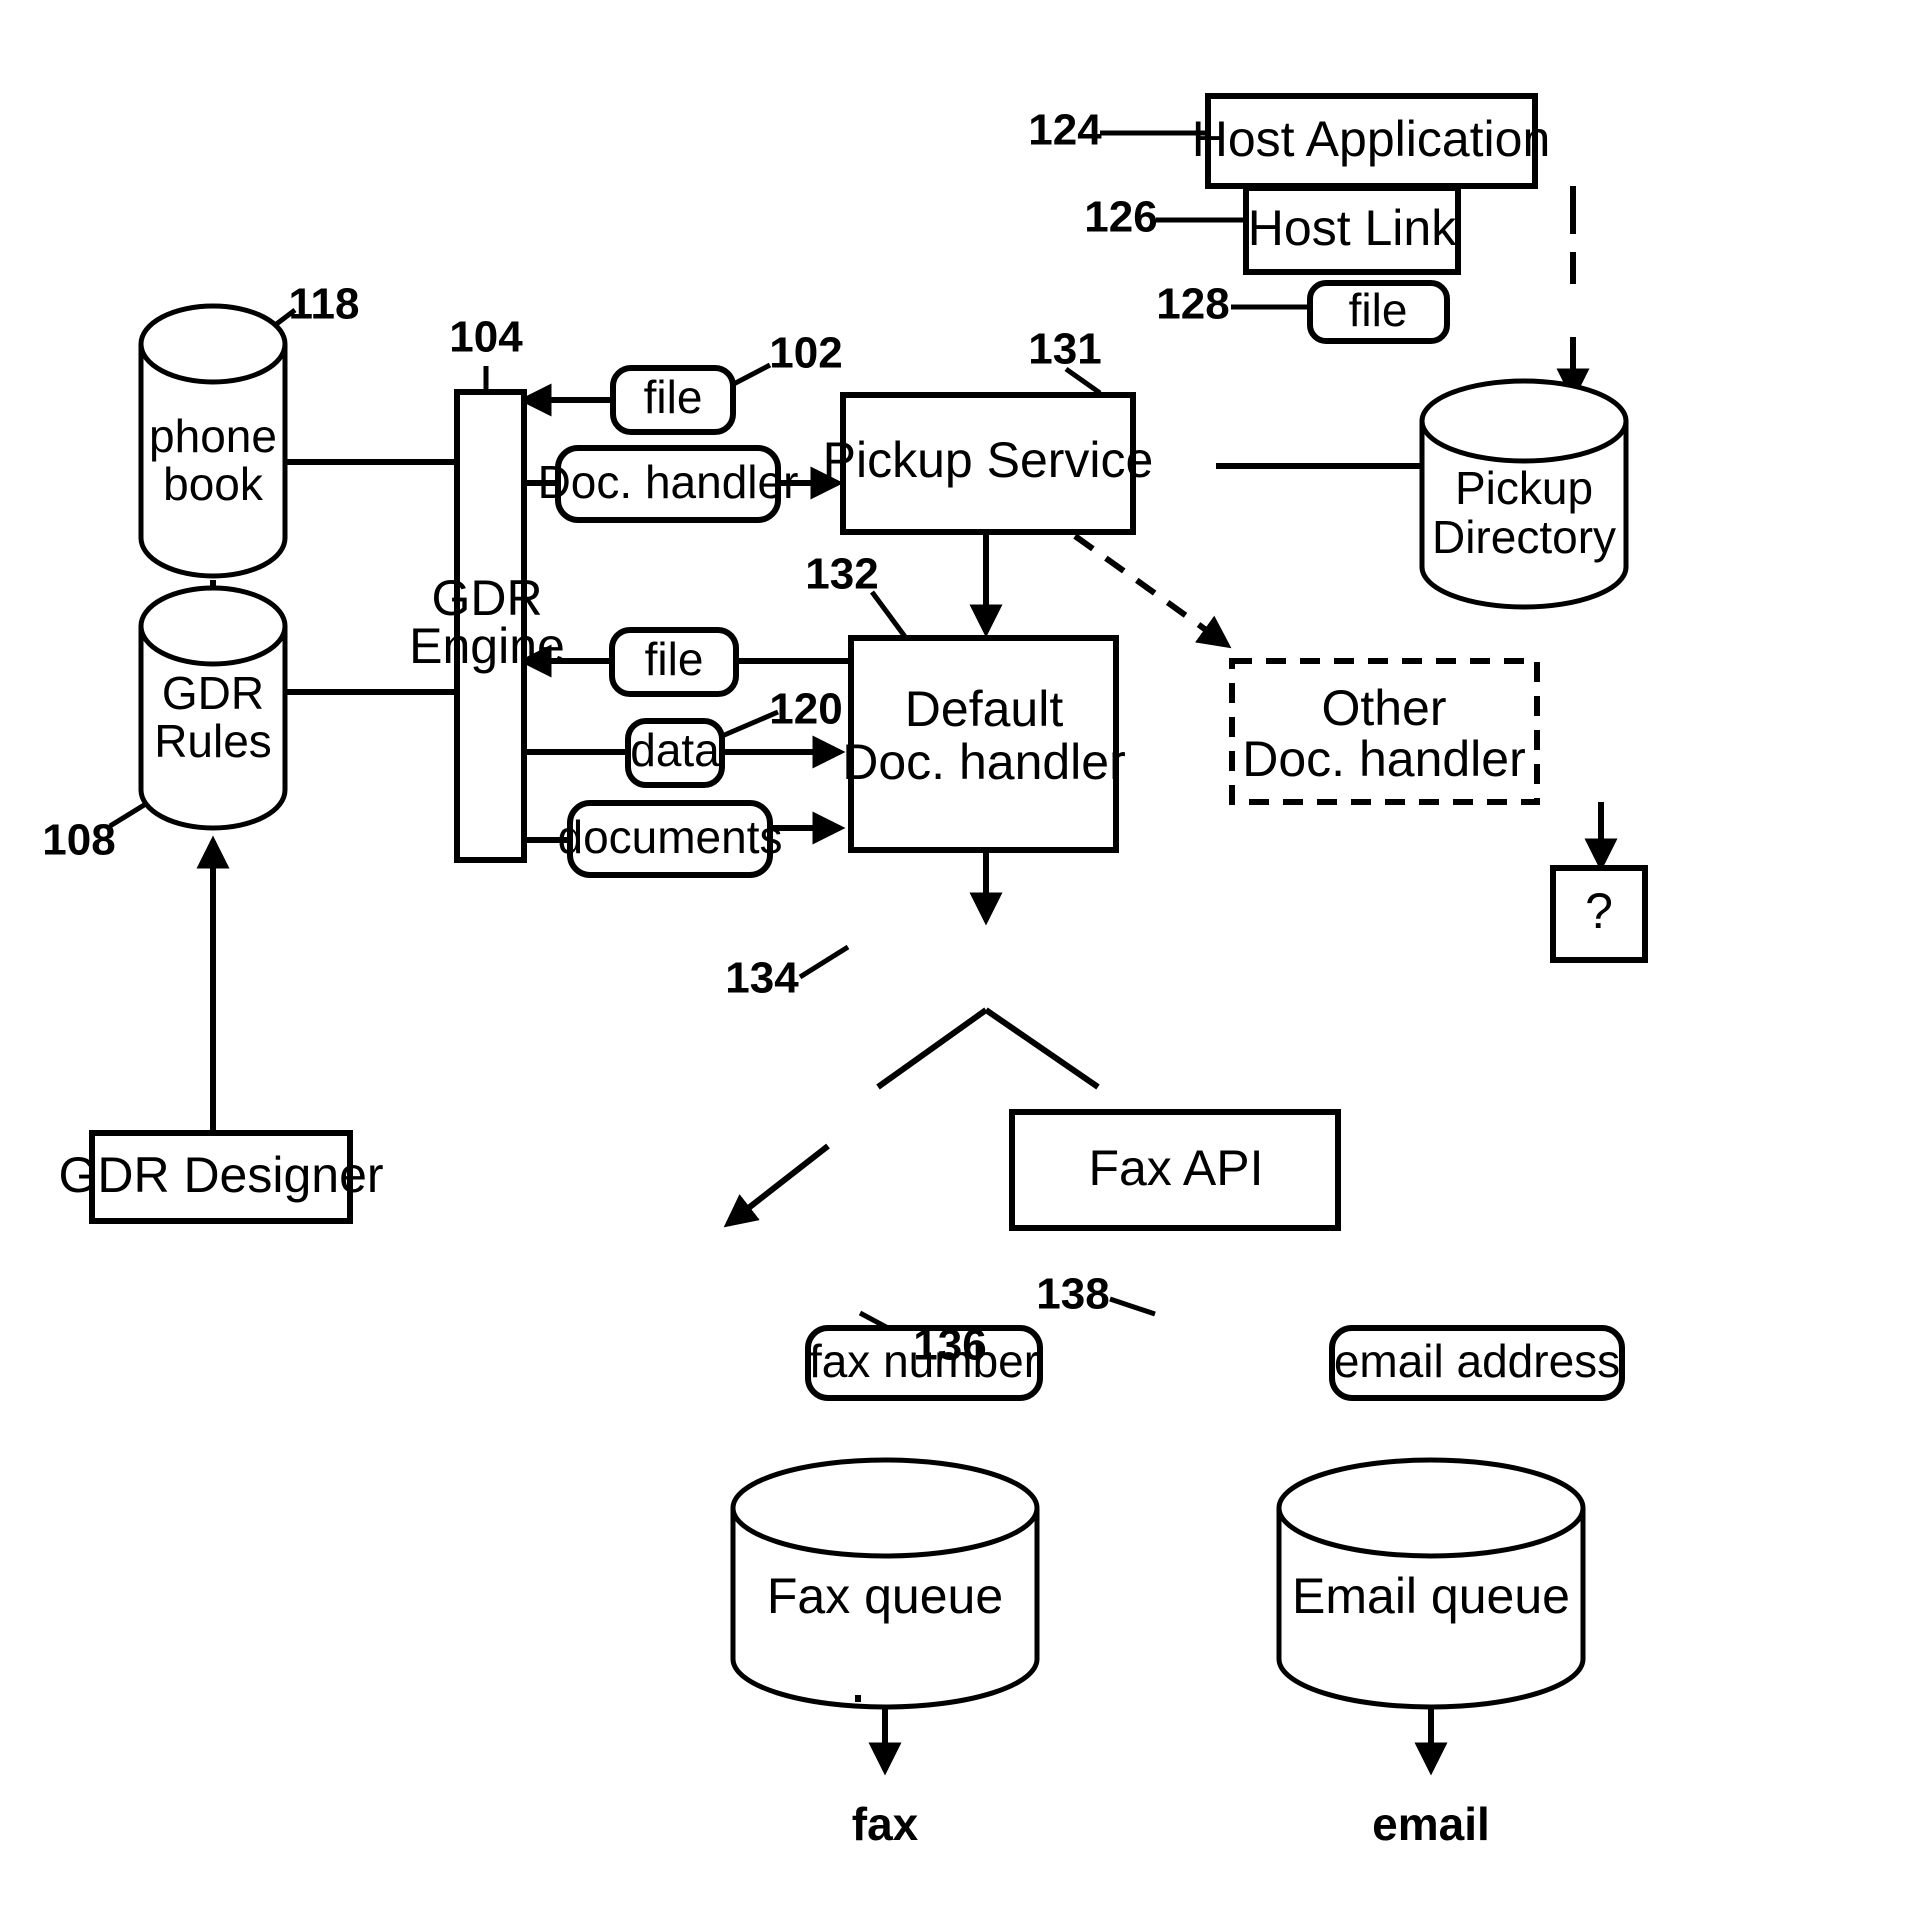  Describe the element at coordinates (675, 750) in the screenshot. I see `data-label: data` at that location.